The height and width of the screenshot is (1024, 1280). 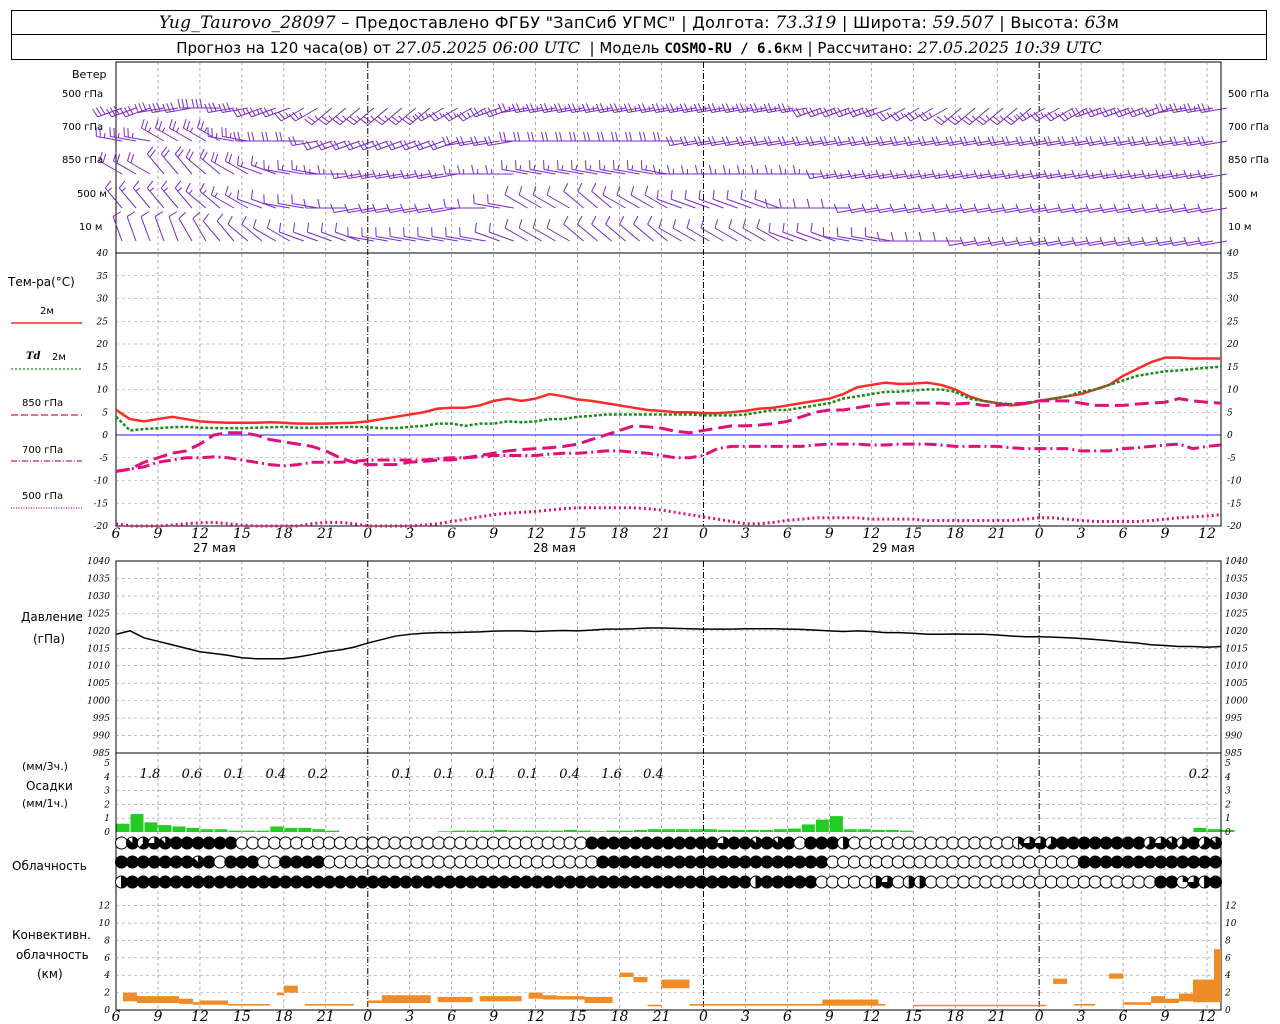 I want to click on temp-y-tick: 0, so click(x=105, y=436).